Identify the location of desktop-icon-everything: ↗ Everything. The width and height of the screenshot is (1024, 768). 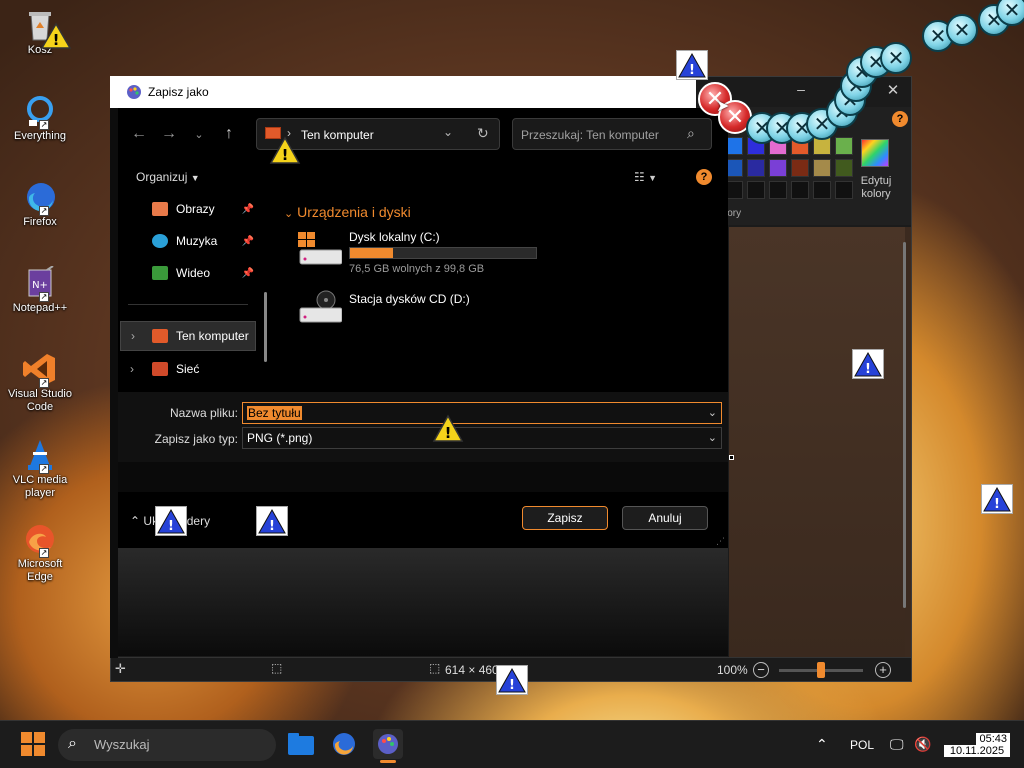
(40, 118).